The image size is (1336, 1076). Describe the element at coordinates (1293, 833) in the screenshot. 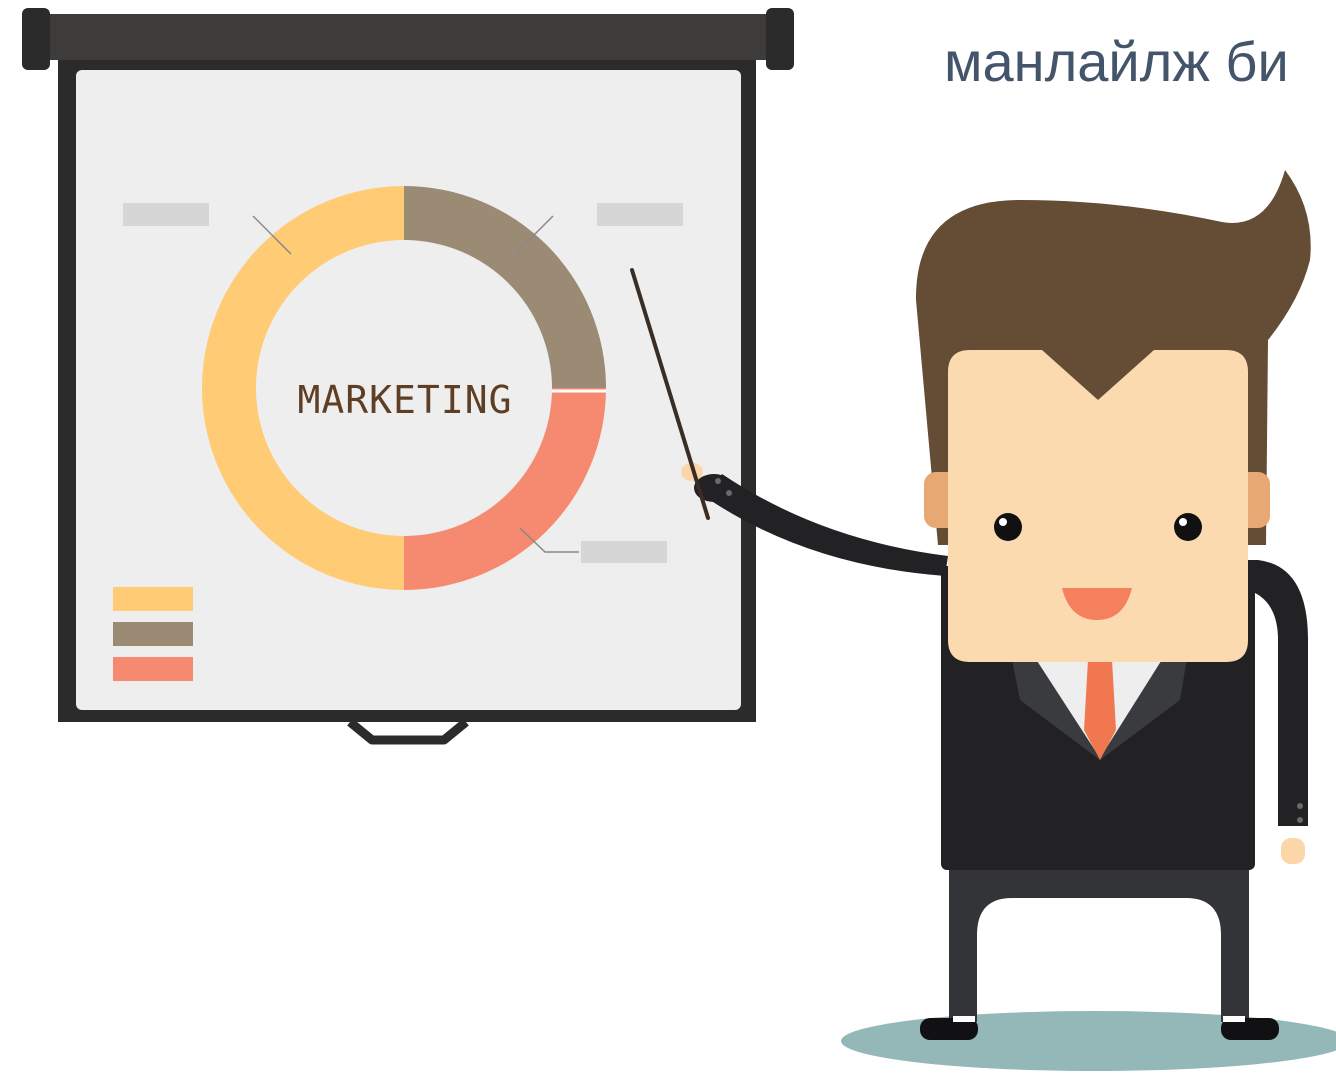

I see `right-cuff` at that location.